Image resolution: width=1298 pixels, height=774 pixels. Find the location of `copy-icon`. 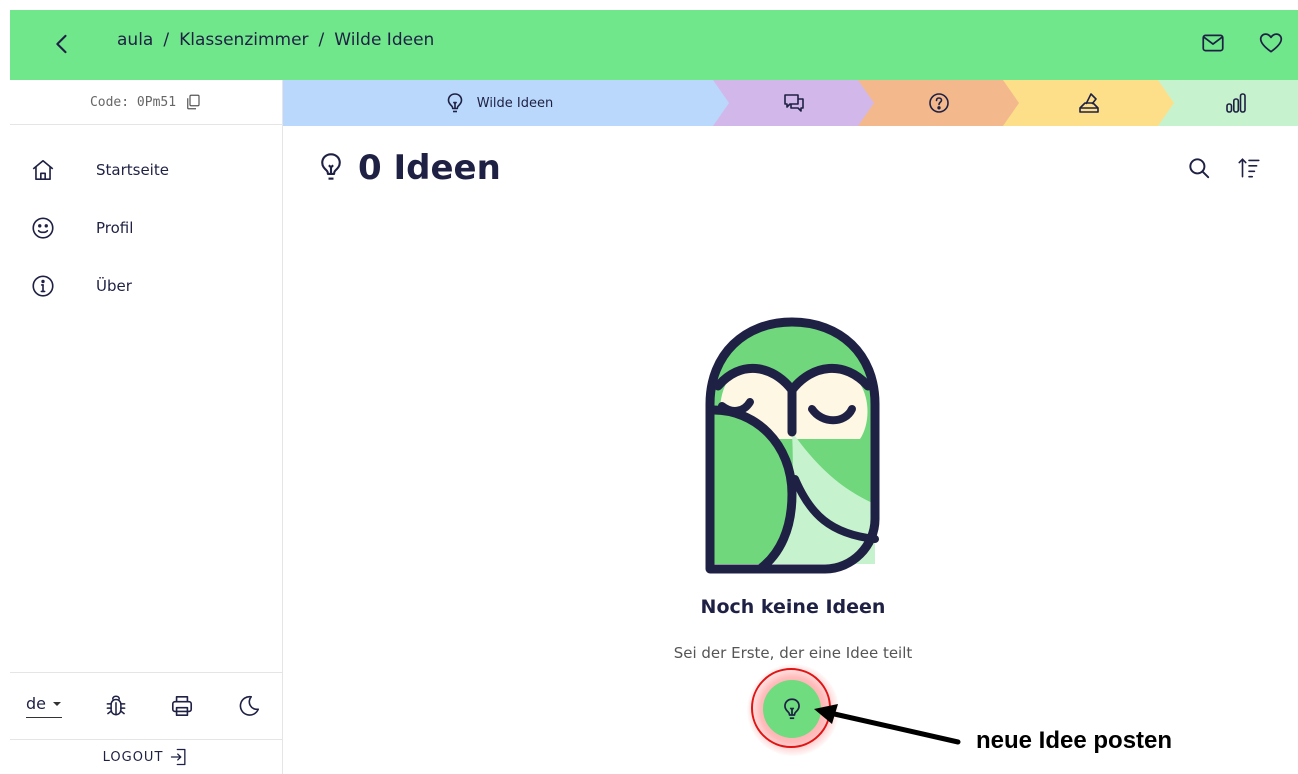

copy-icon is located at coordinates (193, 102).